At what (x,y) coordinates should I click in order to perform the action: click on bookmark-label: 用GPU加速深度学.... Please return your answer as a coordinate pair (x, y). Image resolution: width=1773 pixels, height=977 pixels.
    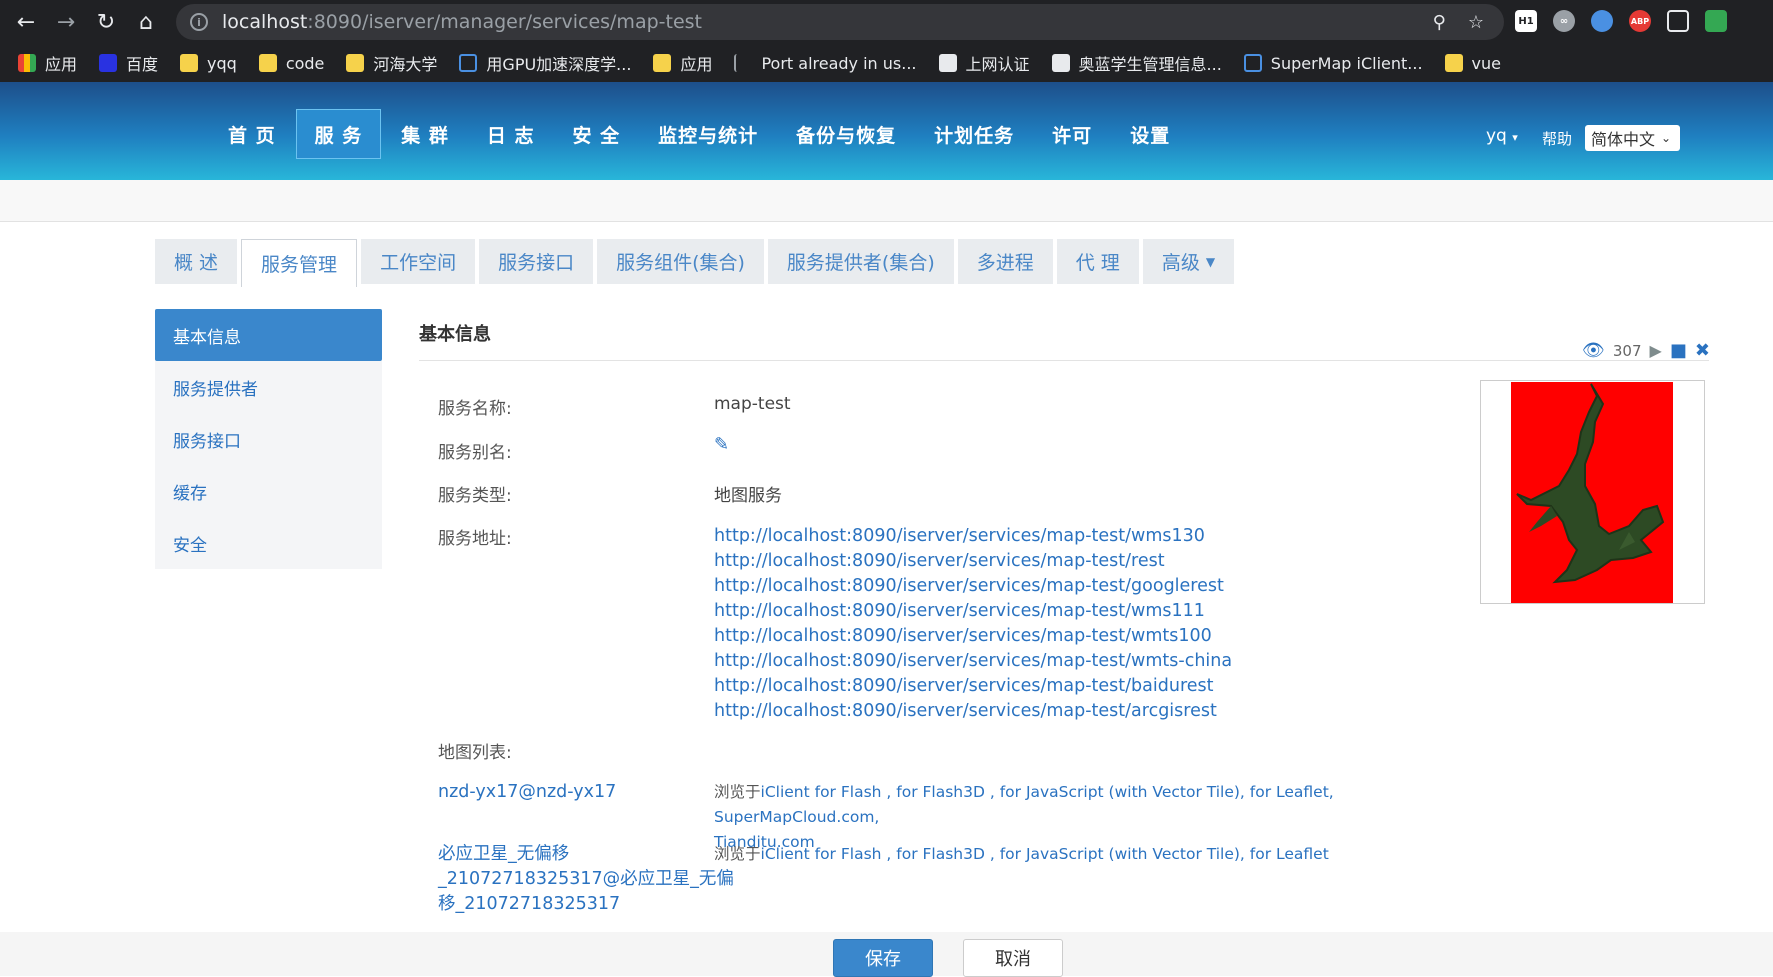
    Looking at the image, I should click on (559, 64).